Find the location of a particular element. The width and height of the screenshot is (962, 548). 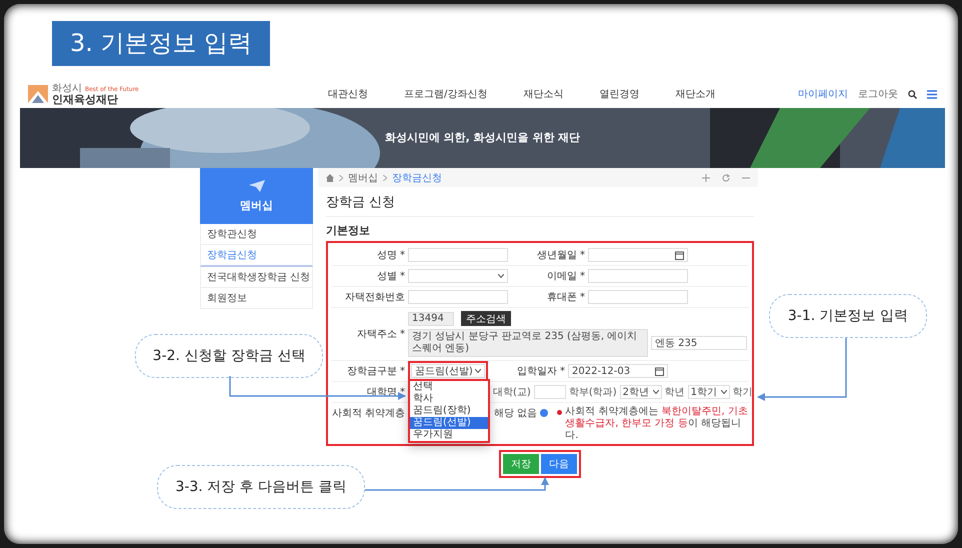

header-link: 마이페이지 is located at coordinates (823, 94).